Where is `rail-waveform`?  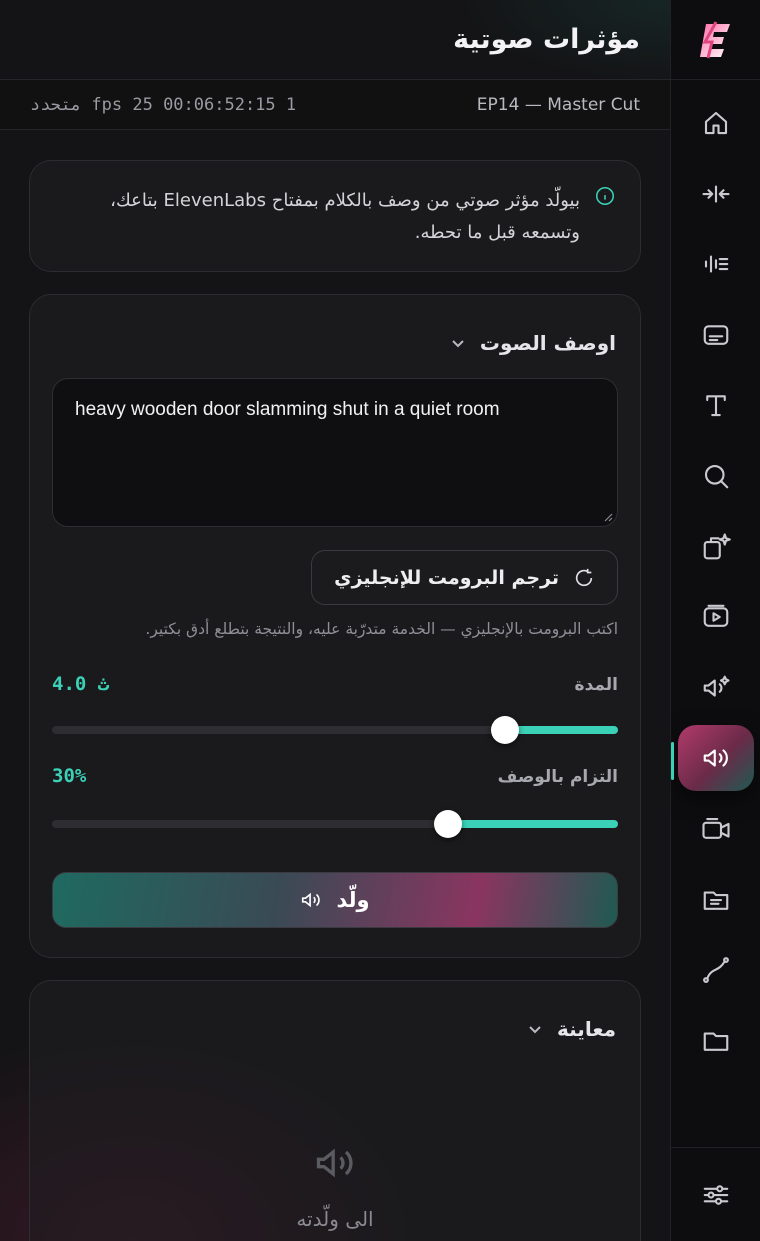
rail-waveform is located at coordinates (716, 264).